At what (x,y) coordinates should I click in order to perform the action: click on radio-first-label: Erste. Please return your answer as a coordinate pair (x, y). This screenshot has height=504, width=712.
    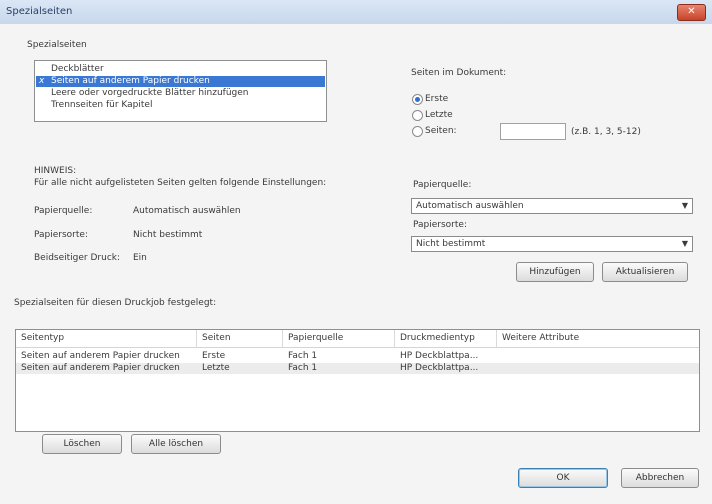
    Looking at the image, I should click on (437, 99).